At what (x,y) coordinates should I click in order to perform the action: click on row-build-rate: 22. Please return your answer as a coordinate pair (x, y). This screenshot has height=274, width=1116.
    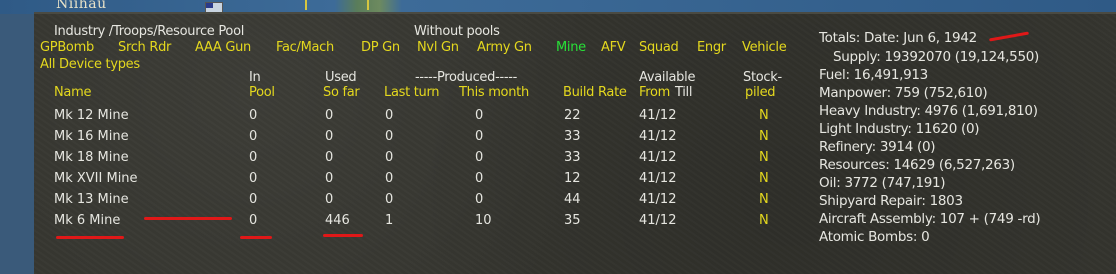
    Looking at the image, I should click on (572, 115).